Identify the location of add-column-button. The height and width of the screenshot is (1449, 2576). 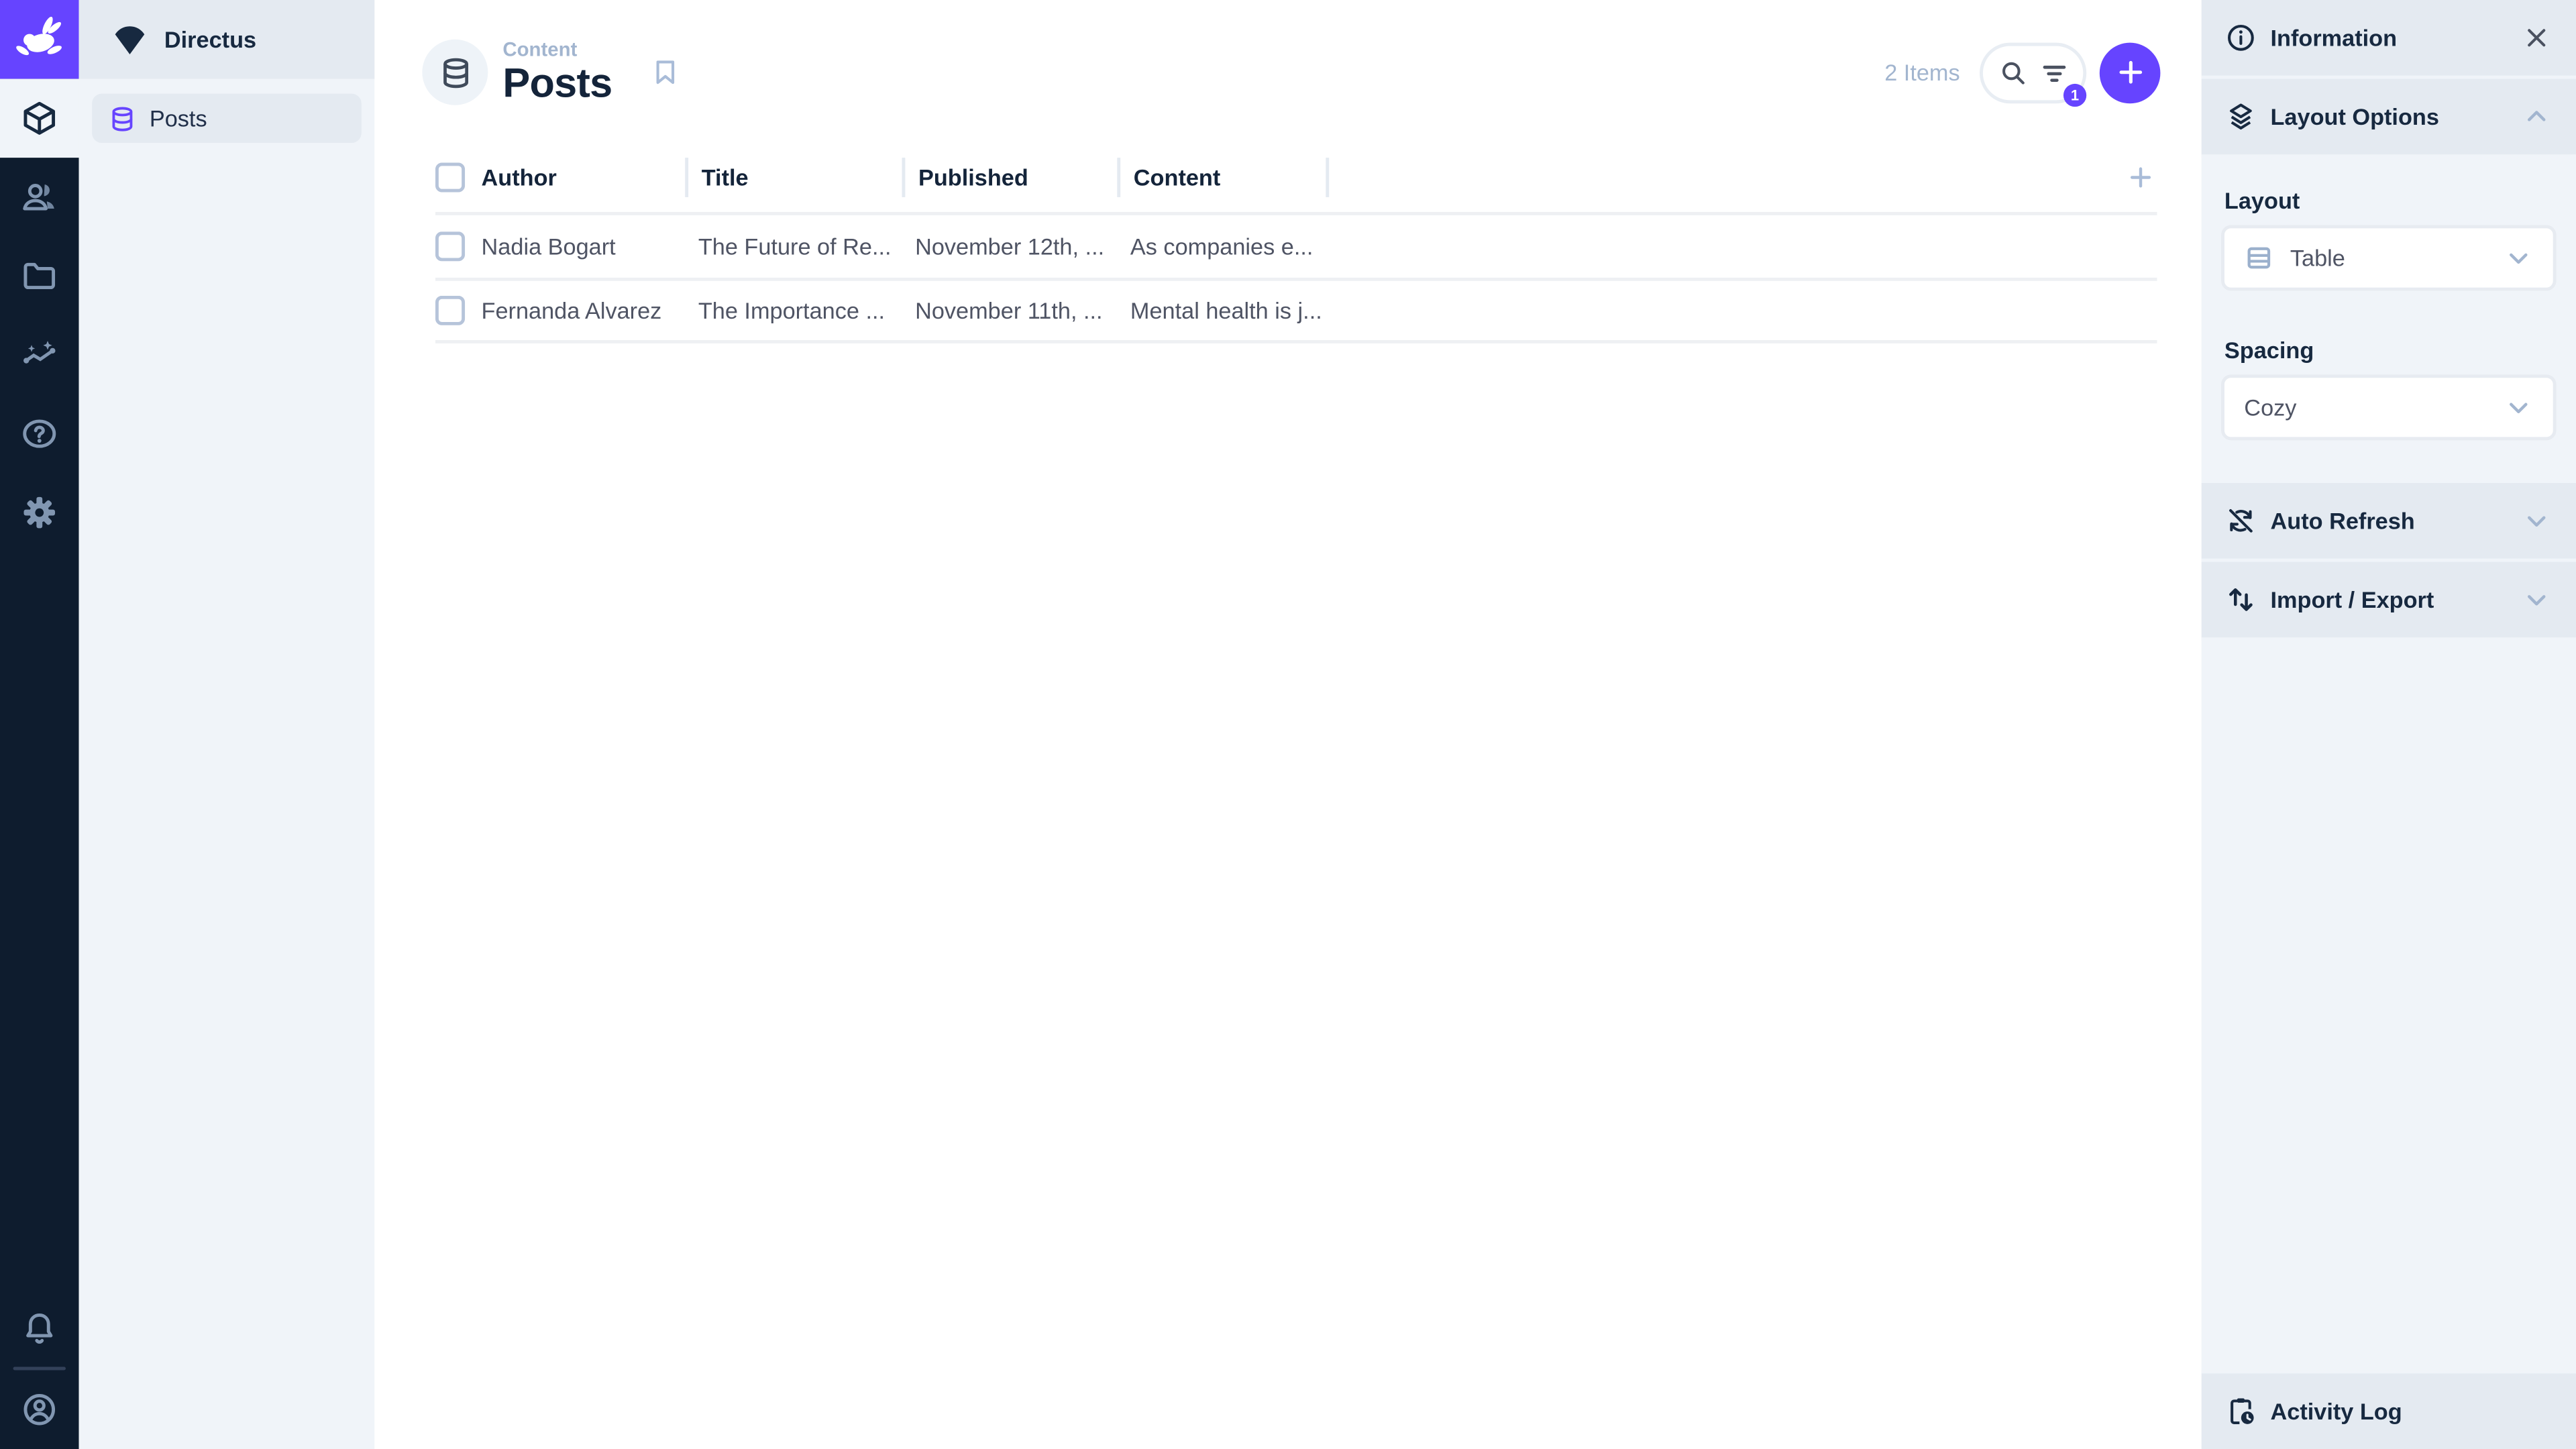
(2141, 177).